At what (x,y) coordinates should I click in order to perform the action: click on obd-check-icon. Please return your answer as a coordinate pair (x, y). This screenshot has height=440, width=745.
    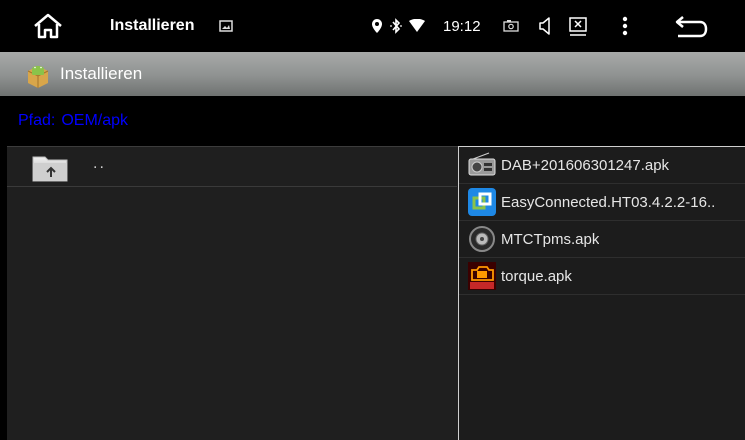
    Looking at the image, I should click on (482, 276).